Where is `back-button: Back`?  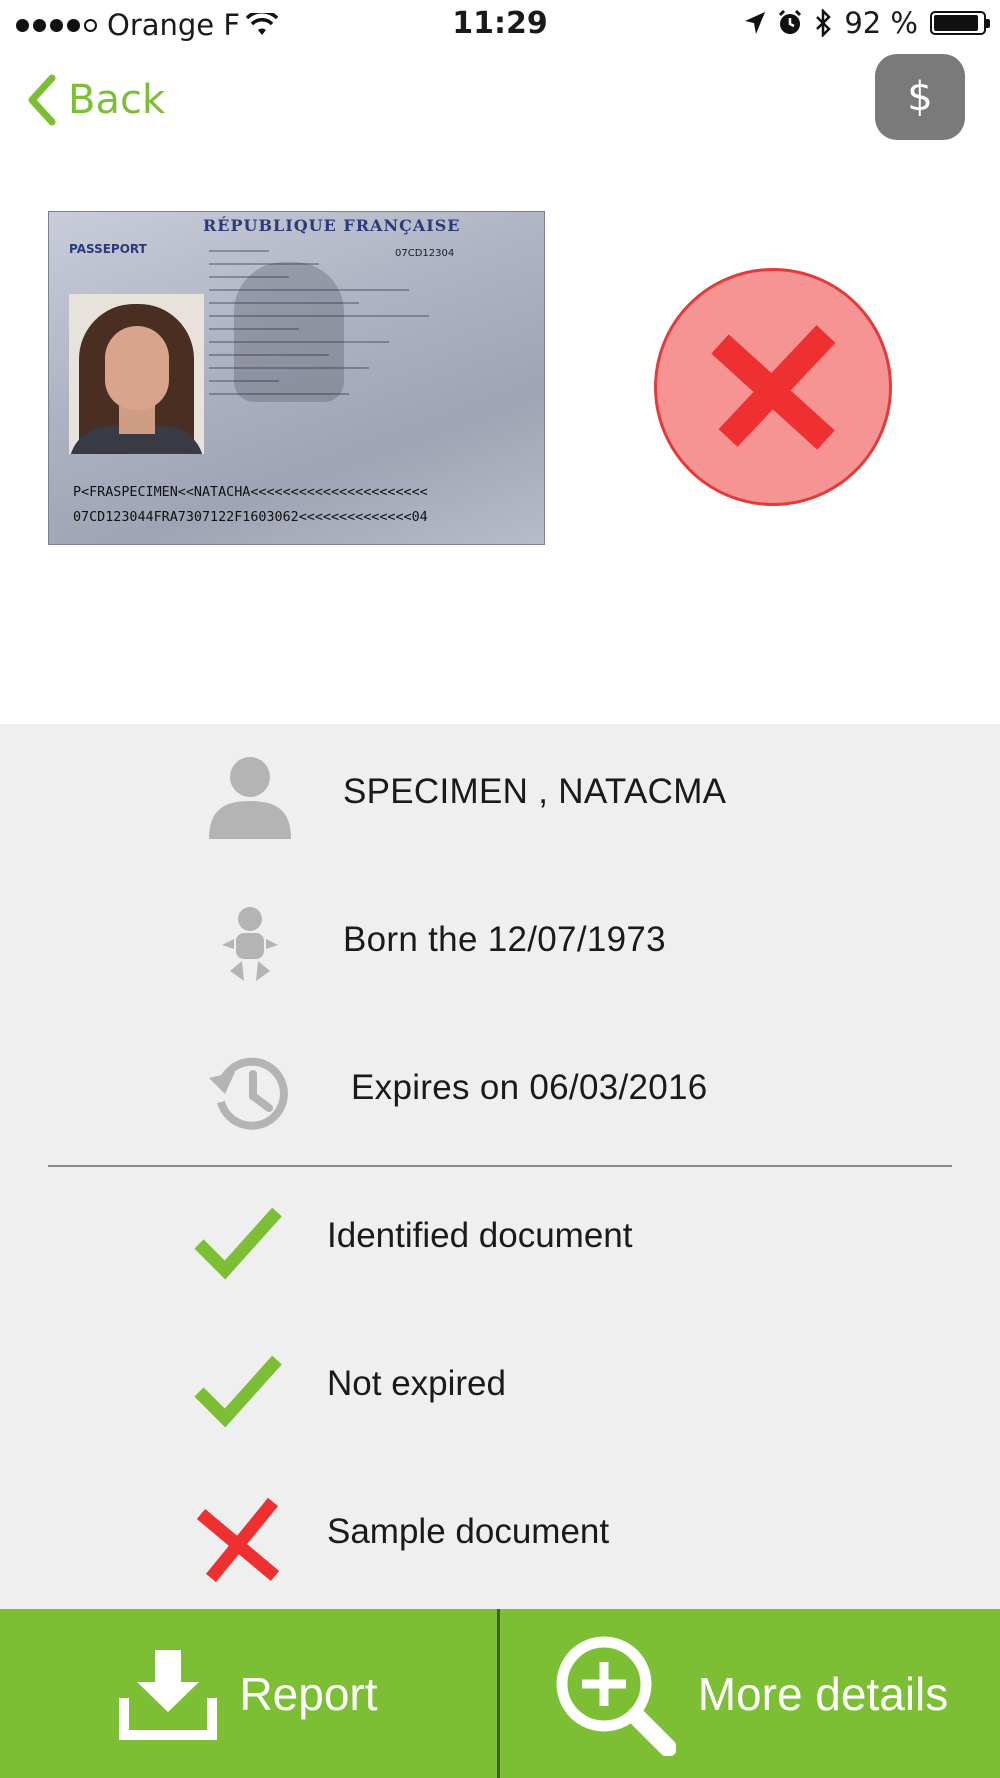
back-button: Back is located at coordinates (95, 100).